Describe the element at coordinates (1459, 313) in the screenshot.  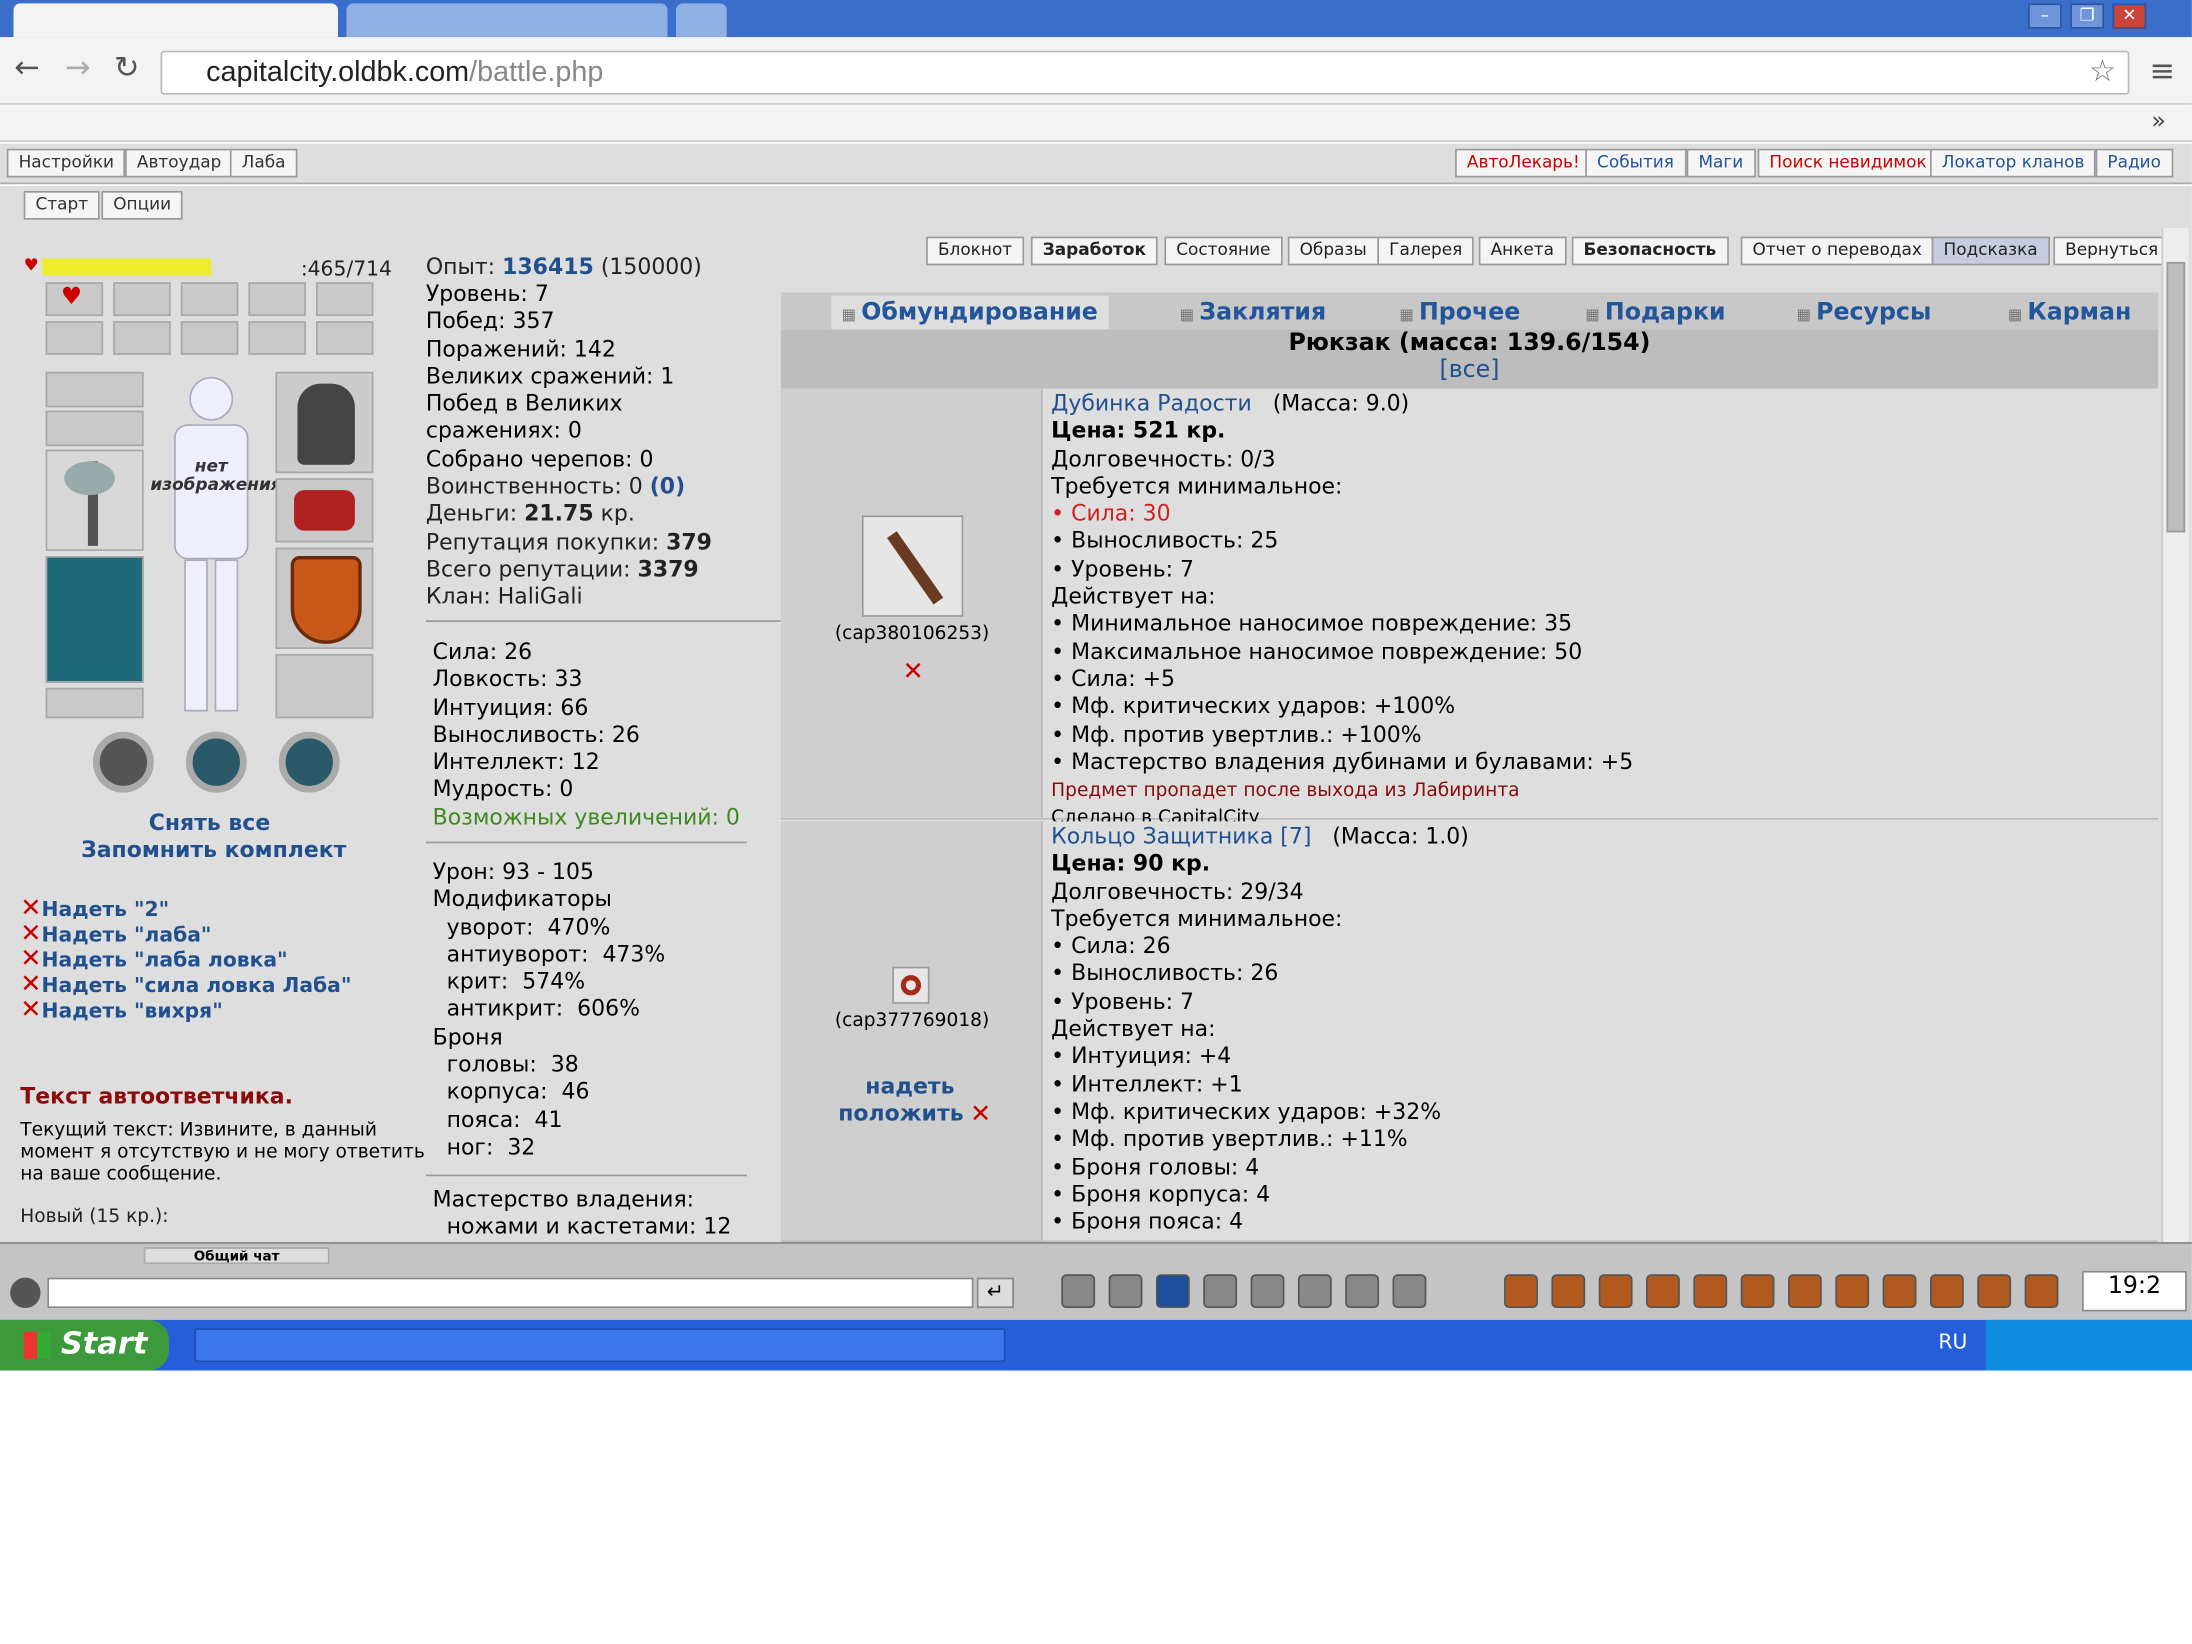
I see `tab-other: ▦ Прочее` at that location.